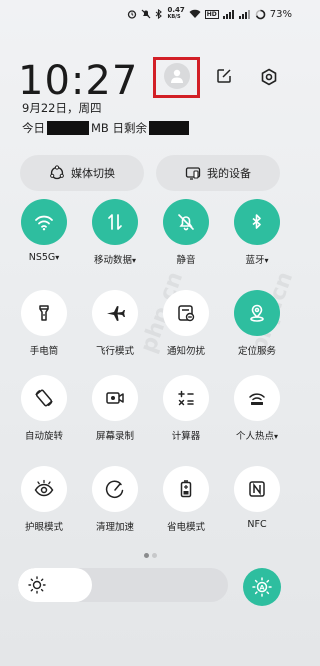  I want to click on nfc-icon, so click(257, 489).